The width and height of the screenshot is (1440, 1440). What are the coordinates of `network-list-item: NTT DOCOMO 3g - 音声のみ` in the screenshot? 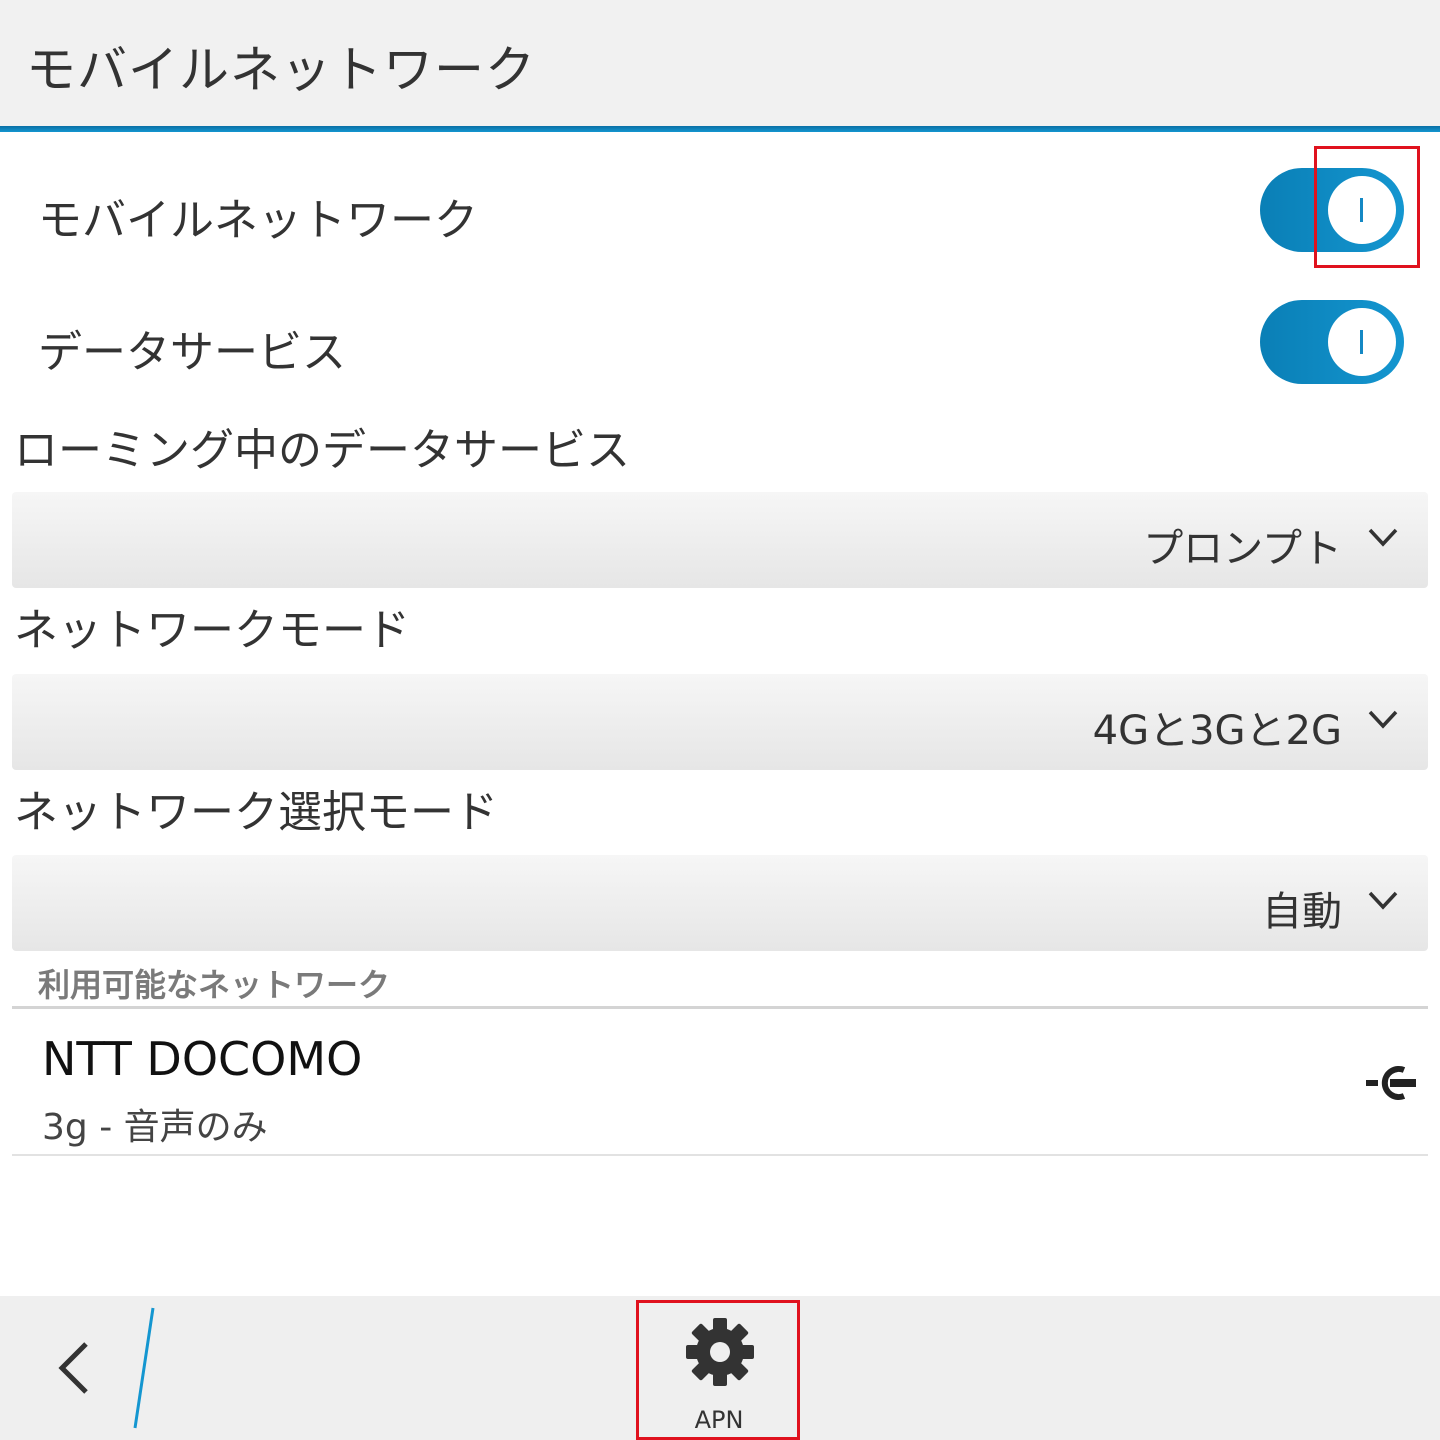 It's located at (720, 1083).